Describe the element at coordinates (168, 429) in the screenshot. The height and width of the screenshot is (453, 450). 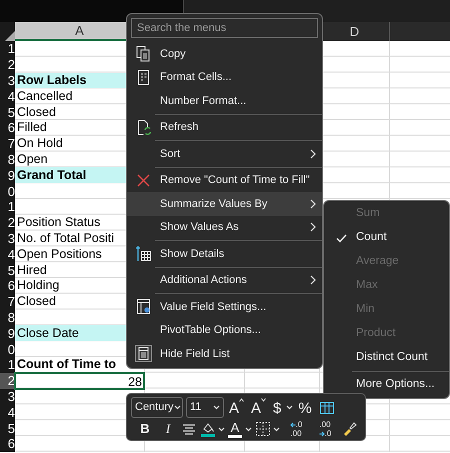
I see `italic-button: I` at that location.